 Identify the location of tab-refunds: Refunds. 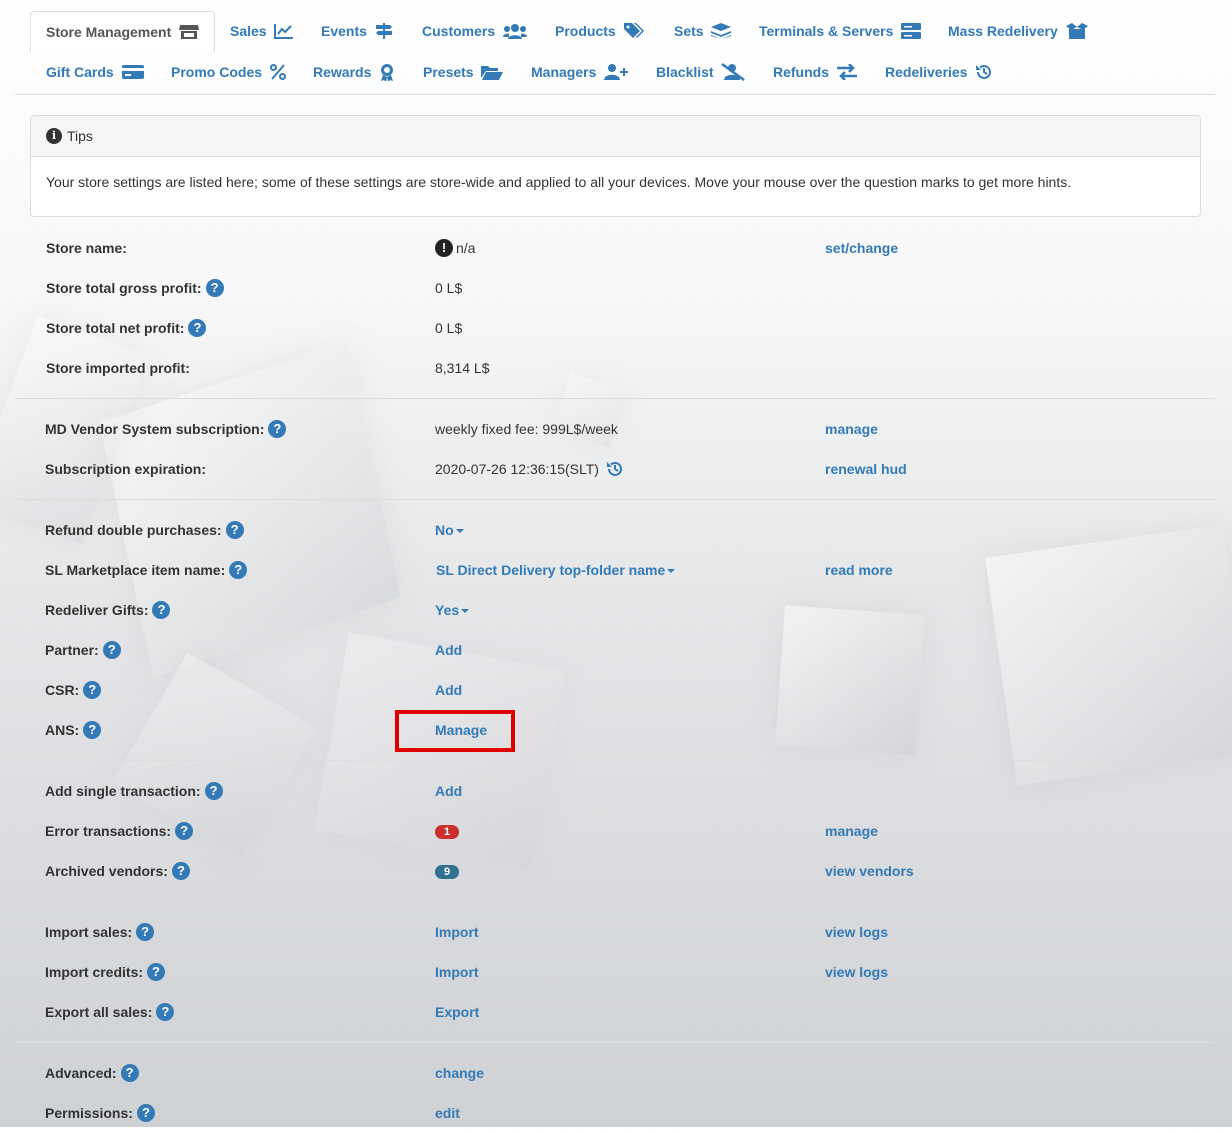
(815, 72).